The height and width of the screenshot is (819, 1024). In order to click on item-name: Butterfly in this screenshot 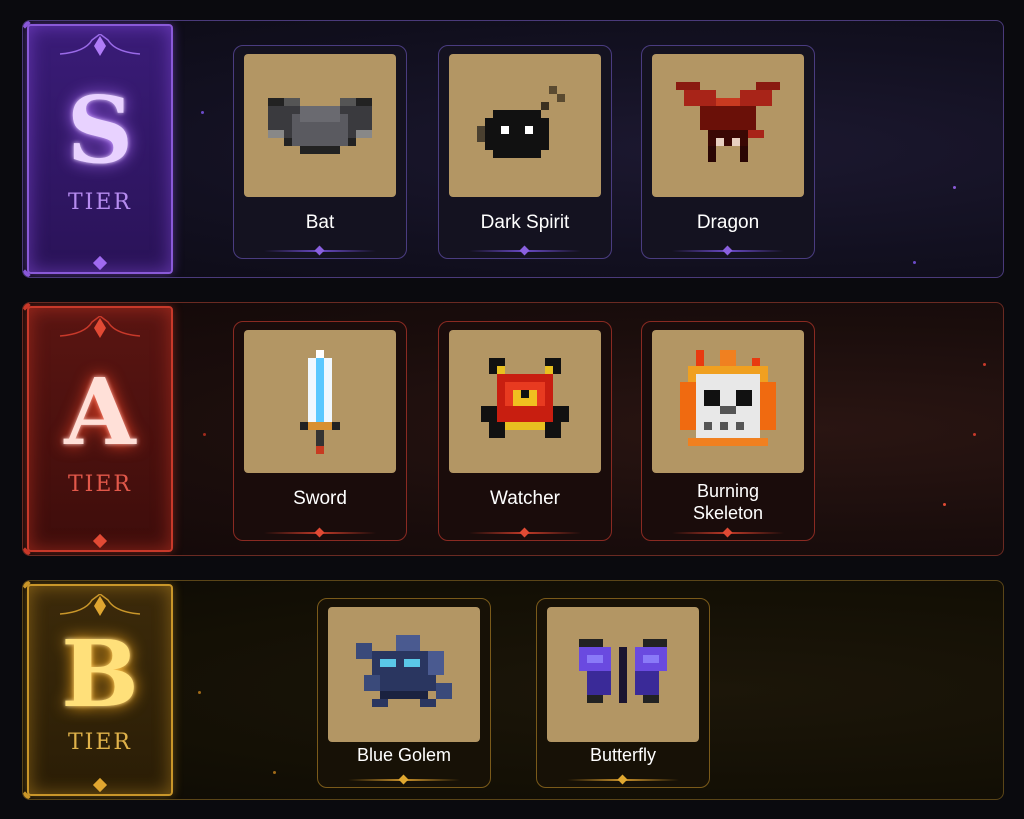, I will do `click(623, 755)`.